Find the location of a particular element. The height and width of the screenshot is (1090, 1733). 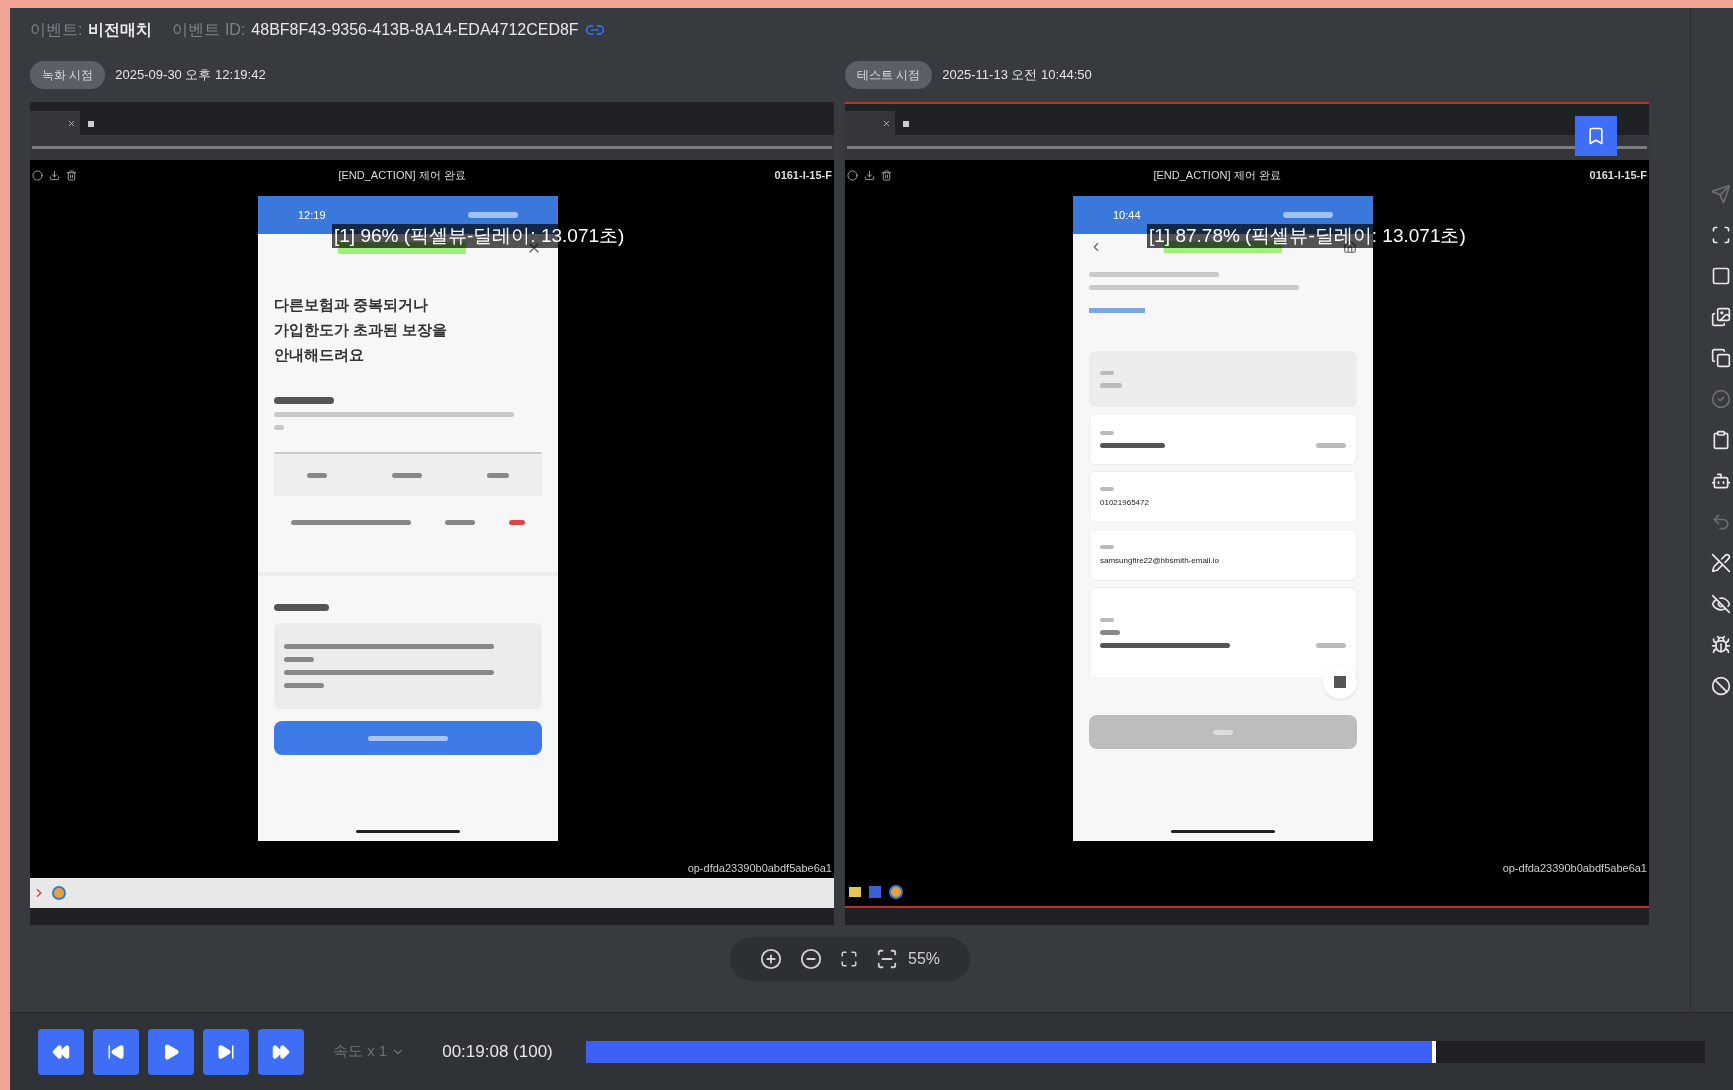

match-overlay: [1] 96% (픽셀뷰-딜레이: 13.071초) is located at coordinates (479, 236).